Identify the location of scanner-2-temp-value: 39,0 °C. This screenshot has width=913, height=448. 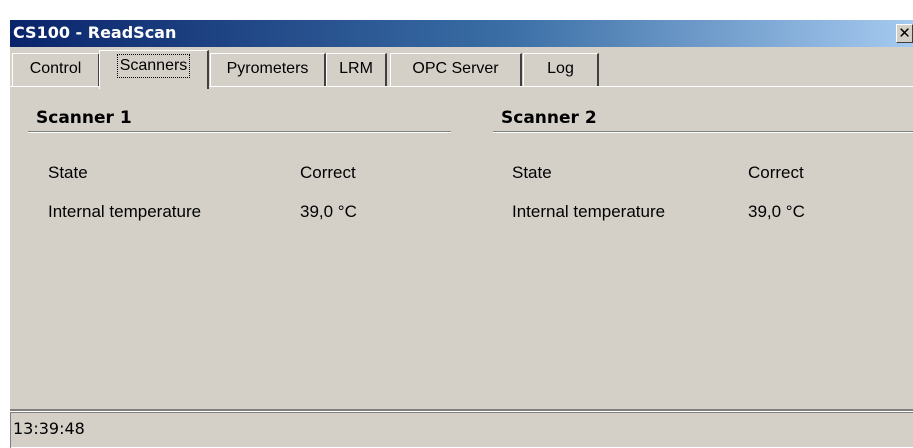
(776, 211).